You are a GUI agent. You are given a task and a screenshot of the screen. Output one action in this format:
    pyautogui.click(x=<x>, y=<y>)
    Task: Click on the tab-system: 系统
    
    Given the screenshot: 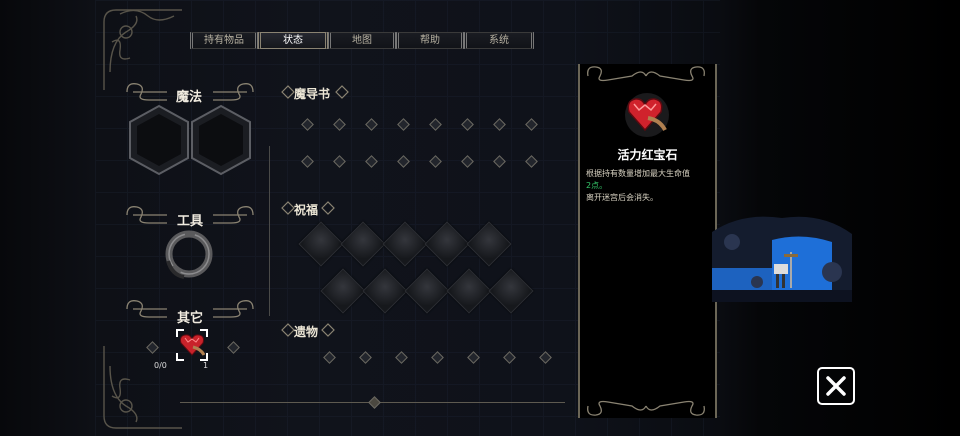 What is the action you would take?
    pyautogui.click(x=499, y=40)
    